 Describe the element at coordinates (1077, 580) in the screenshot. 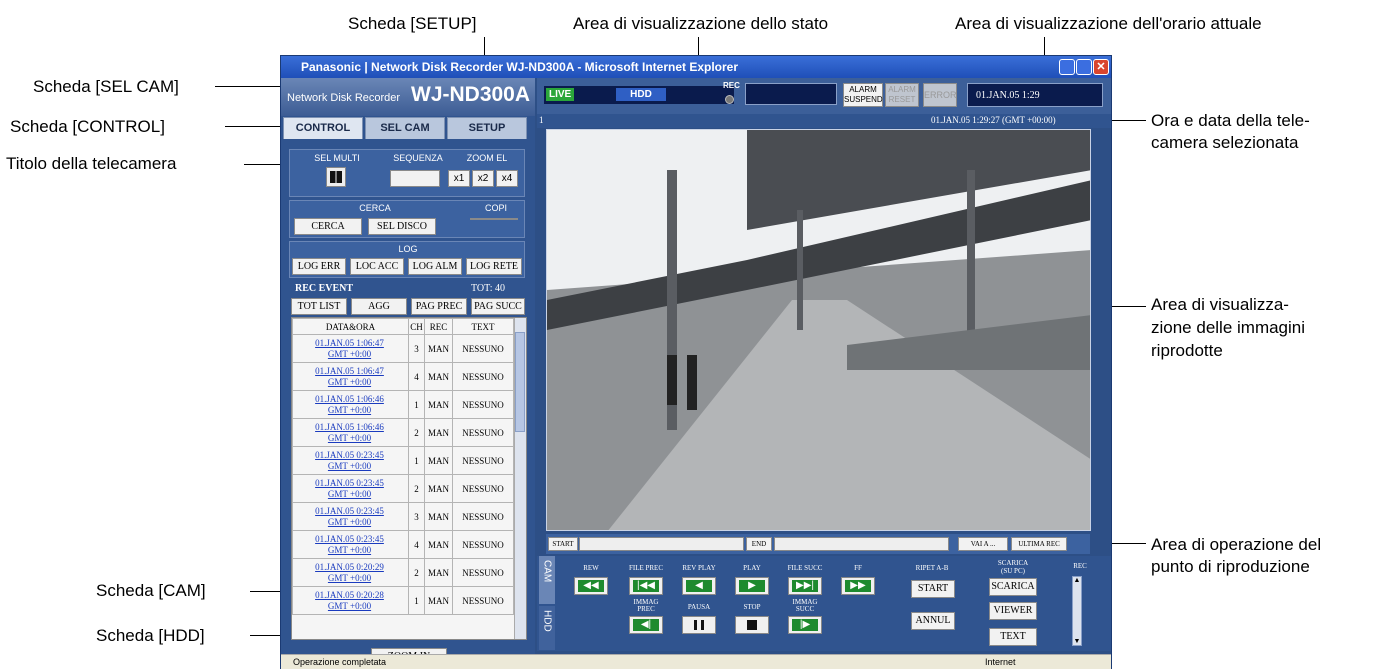

I see `scroll-up-icon: ▲` at that location.